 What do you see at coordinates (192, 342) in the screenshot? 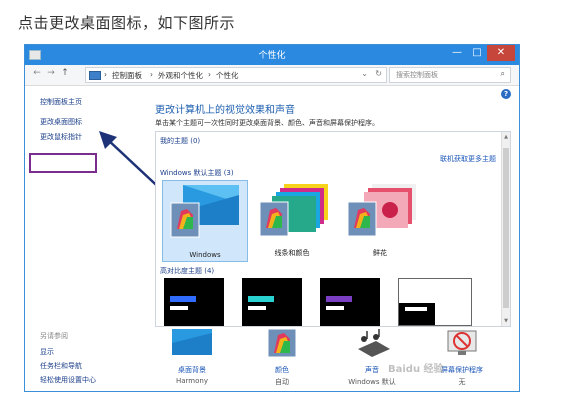
I see `desktop-background-icon` at bounding box center [192, 342].